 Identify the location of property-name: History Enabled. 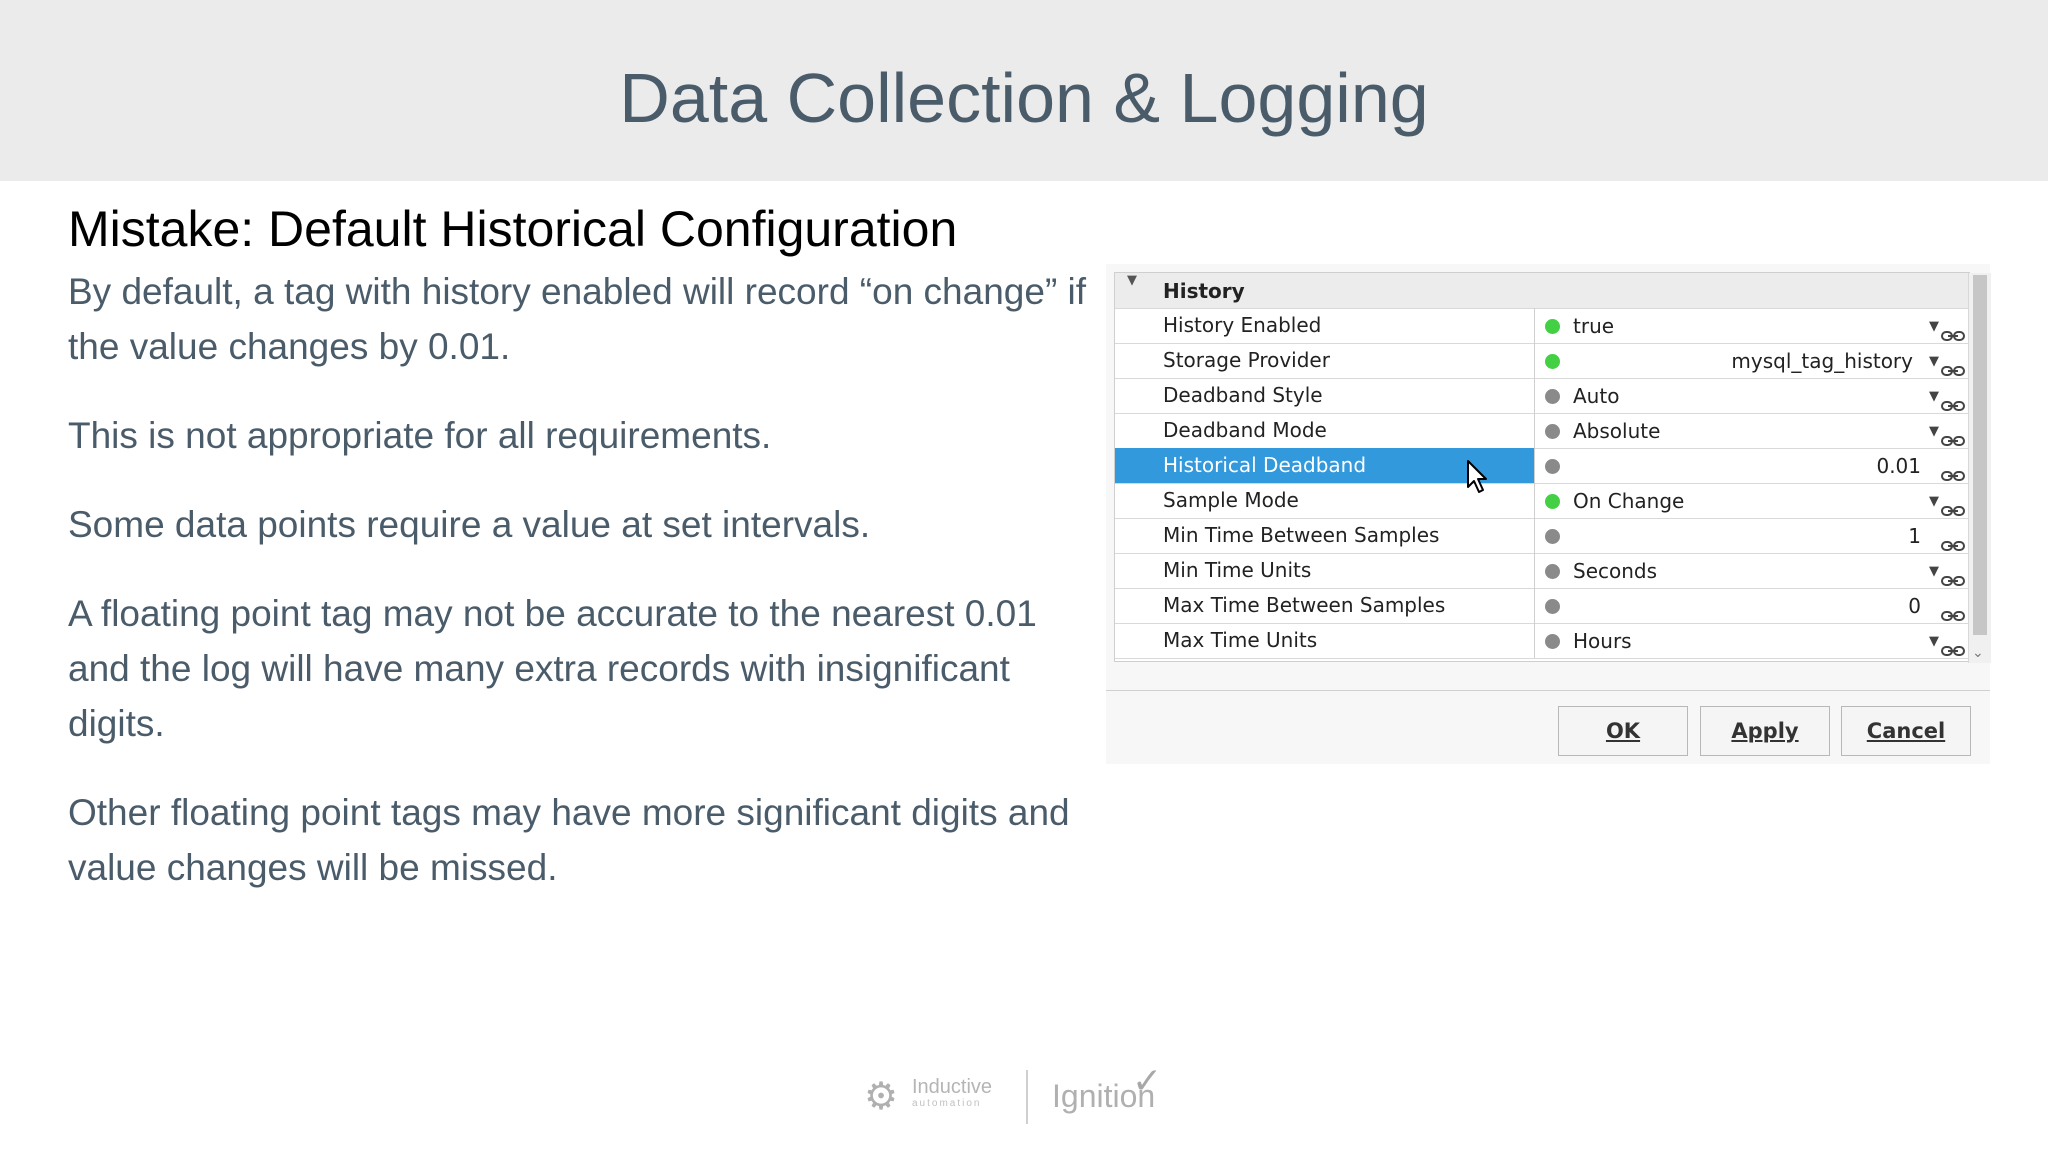
(1325, 325).